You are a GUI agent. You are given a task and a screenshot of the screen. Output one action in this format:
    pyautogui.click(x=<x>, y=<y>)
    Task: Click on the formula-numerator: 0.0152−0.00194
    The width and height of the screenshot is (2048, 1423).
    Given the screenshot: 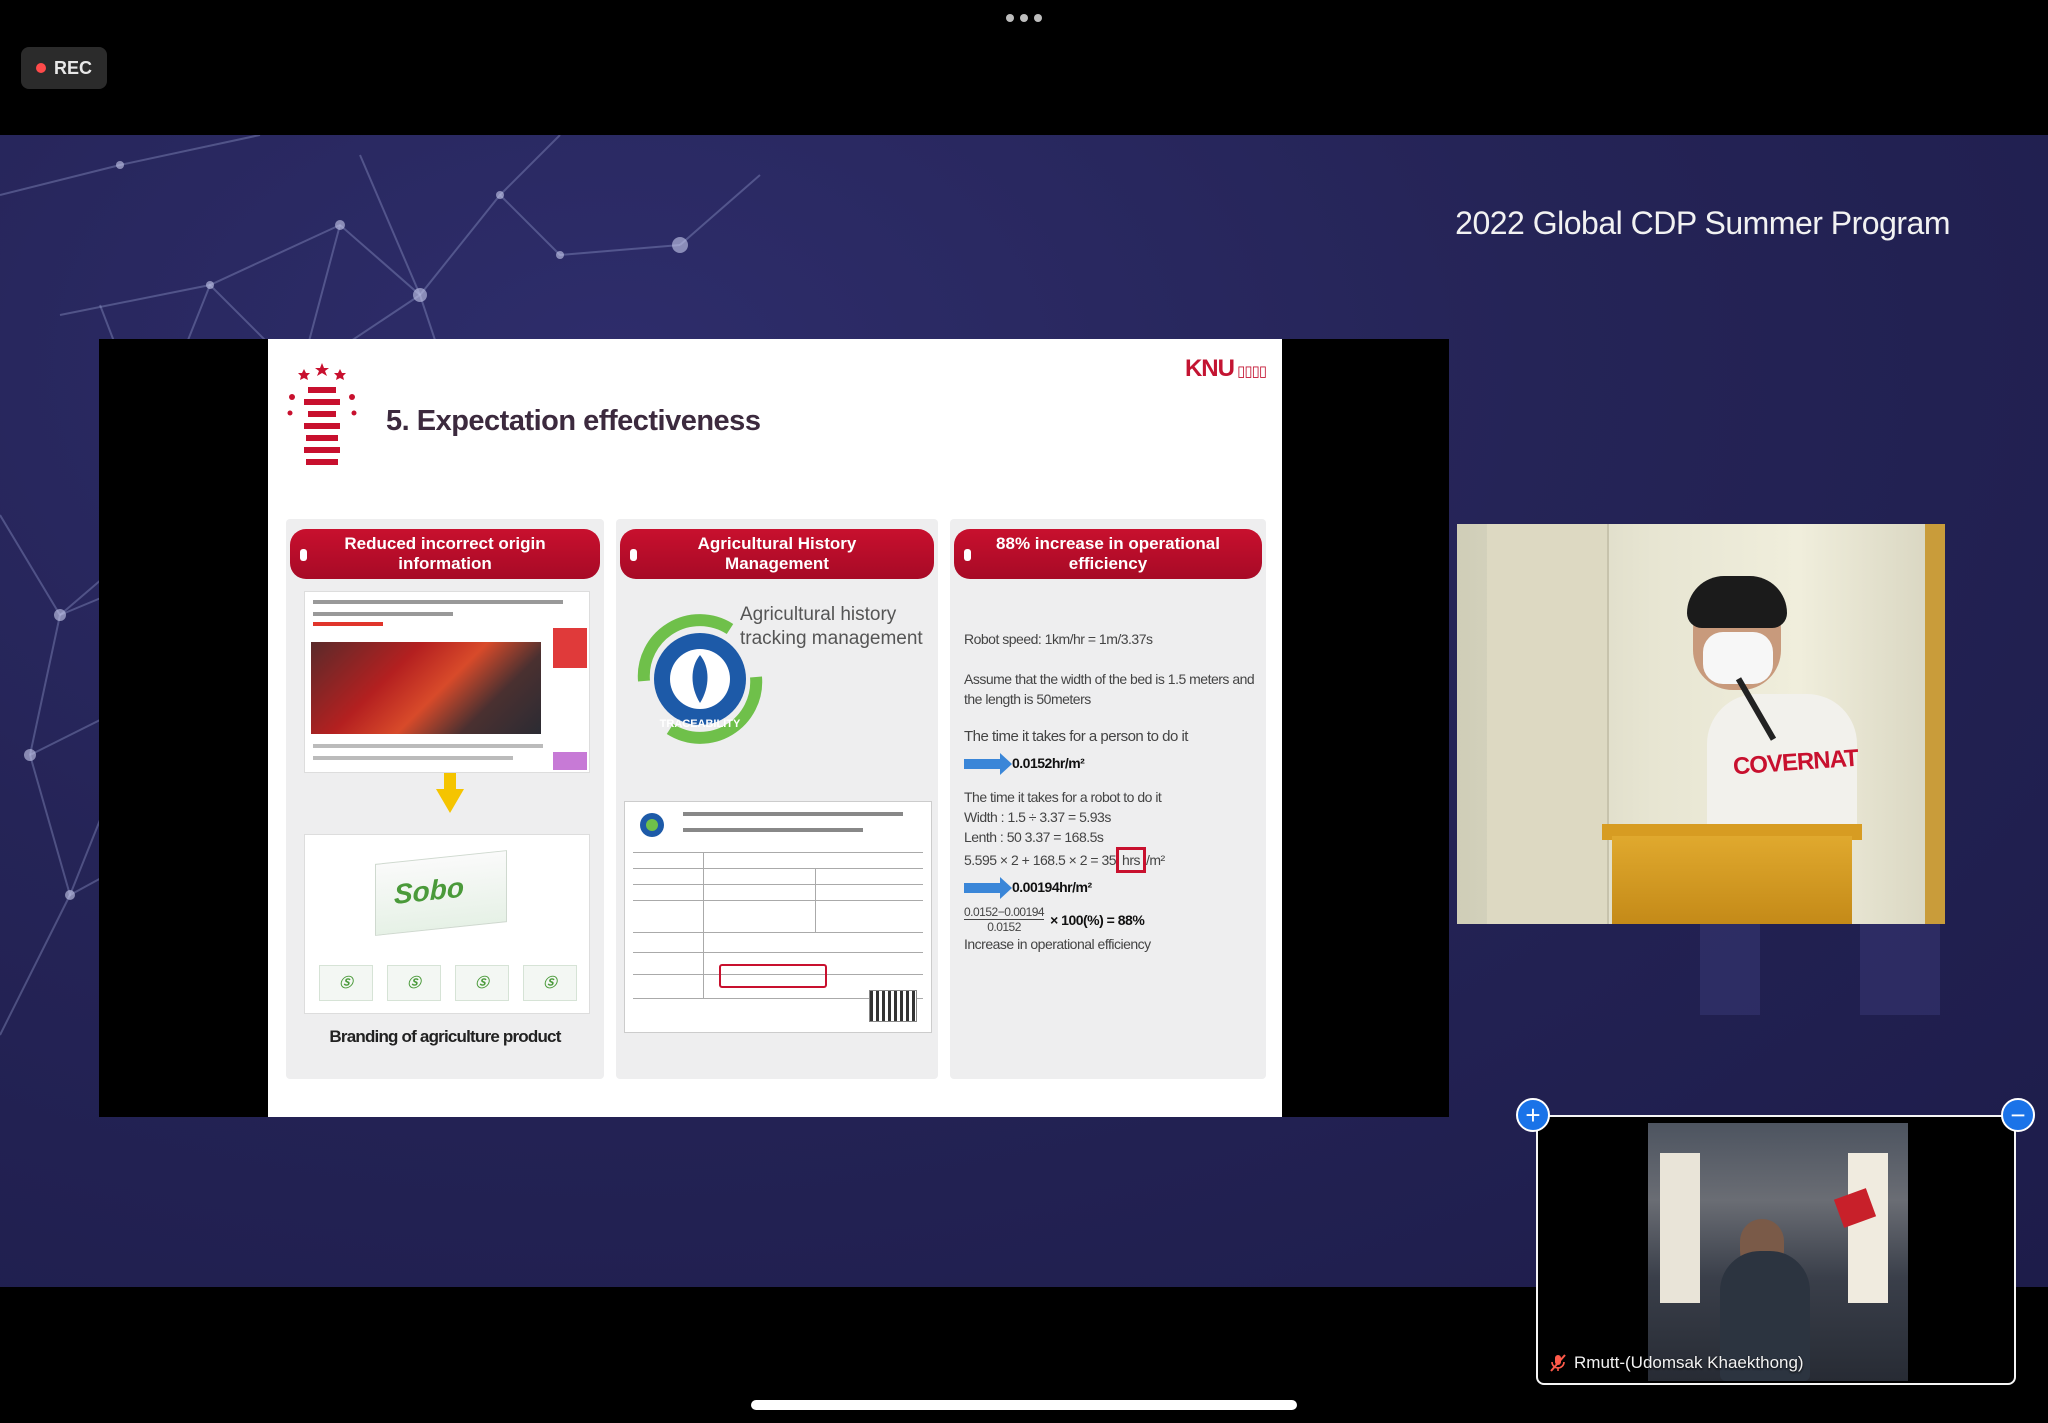 What is the action you would take?
    pyautogui.click(x=1004, y=912)
    